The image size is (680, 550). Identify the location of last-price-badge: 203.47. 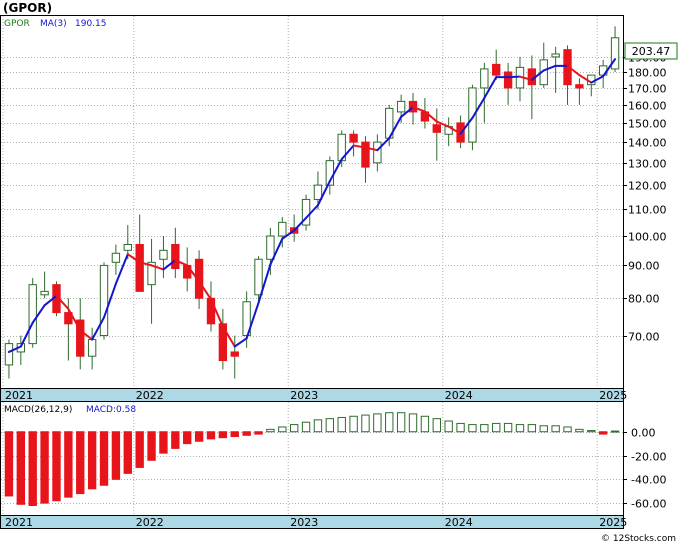
(651, 51).